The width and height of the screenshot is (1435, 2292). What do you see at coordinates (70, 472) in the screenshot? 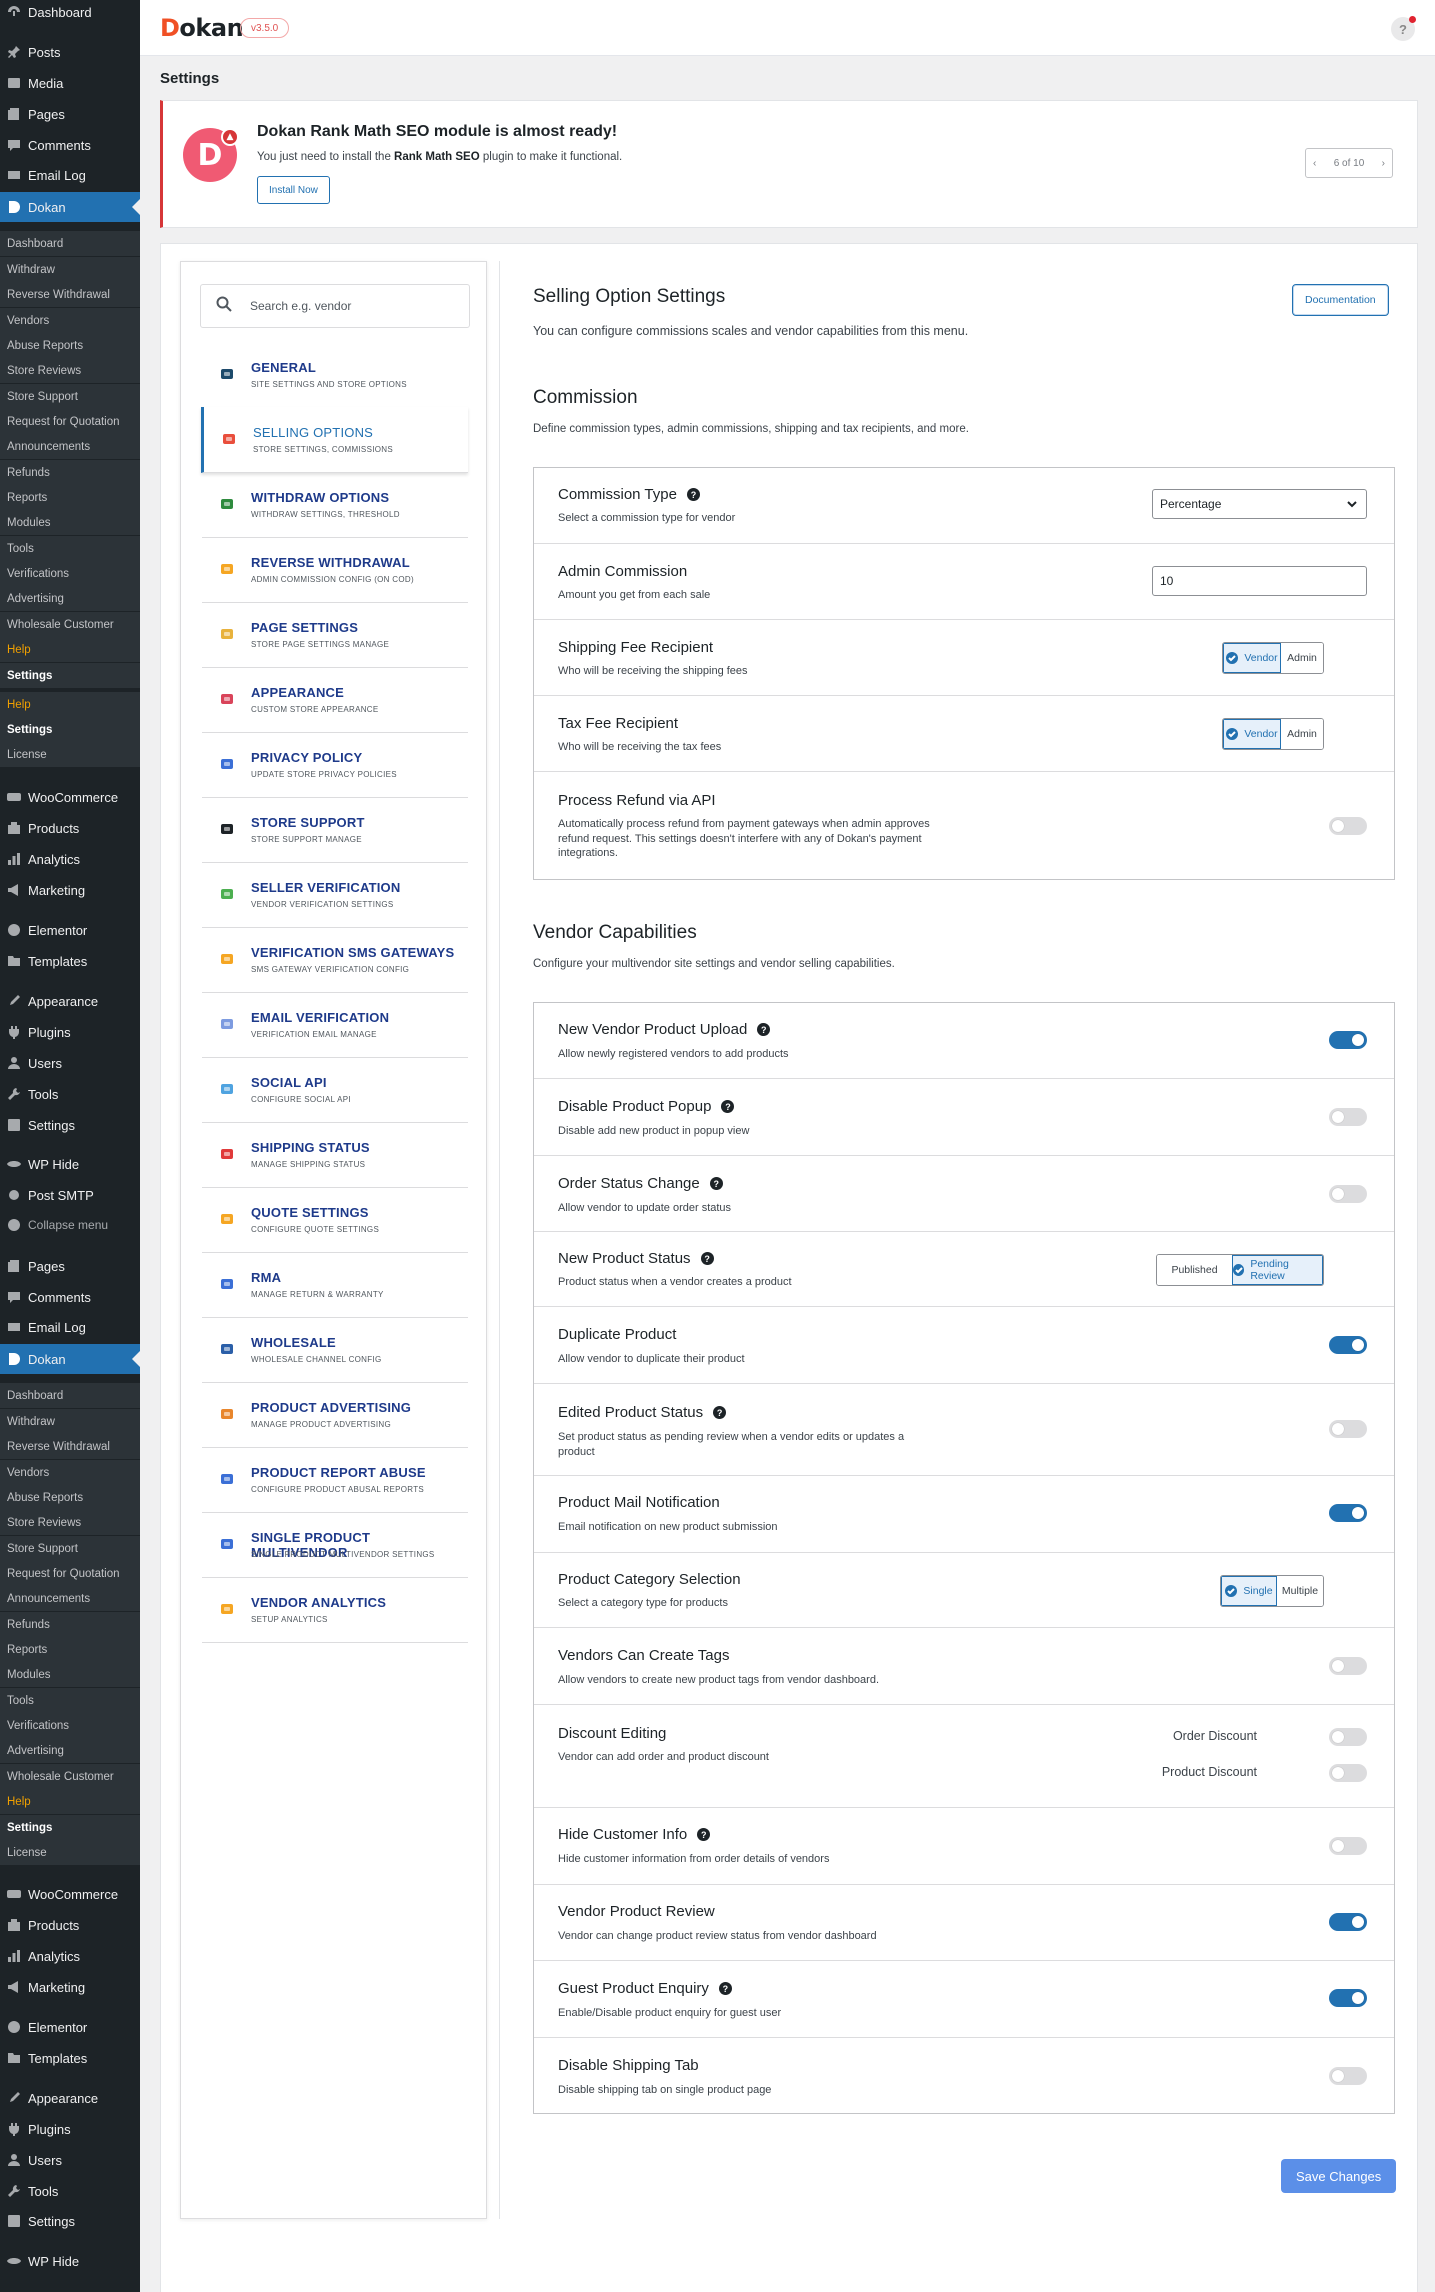
I see `wp-menu-refunds: Refunds` at bounding box center [70, 472].